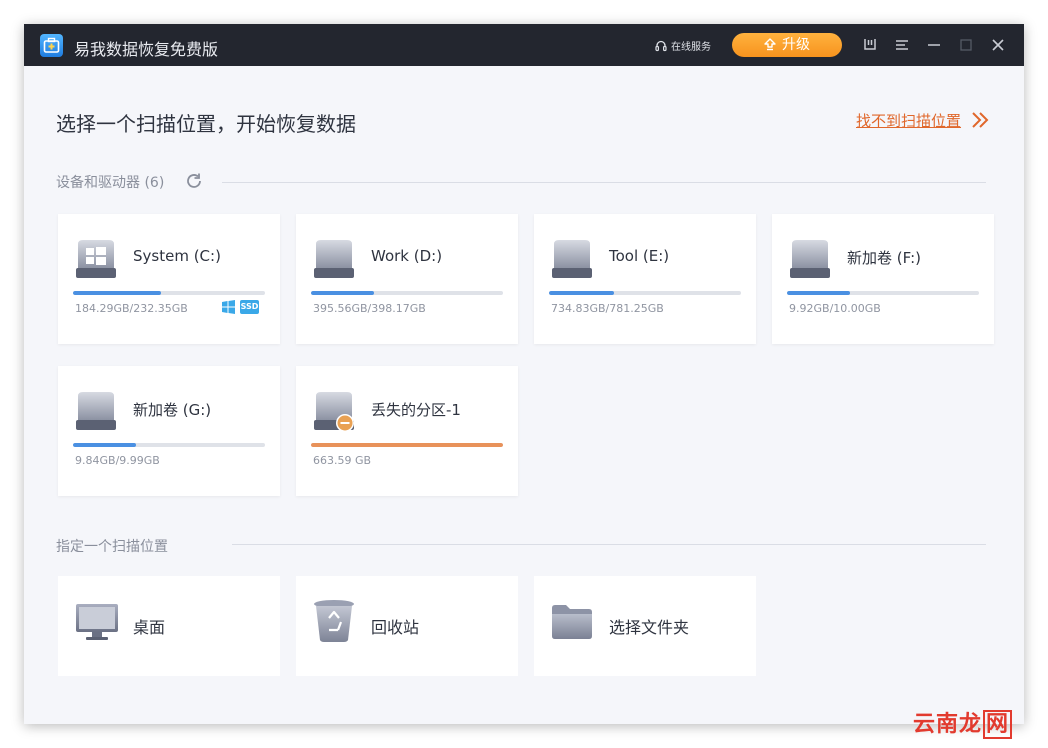 The height and width of the screenshot is (748, 1048). I want to click on drive-card-e: Tool (E:) 734.83GB/781.25GB, so click(645, 279).